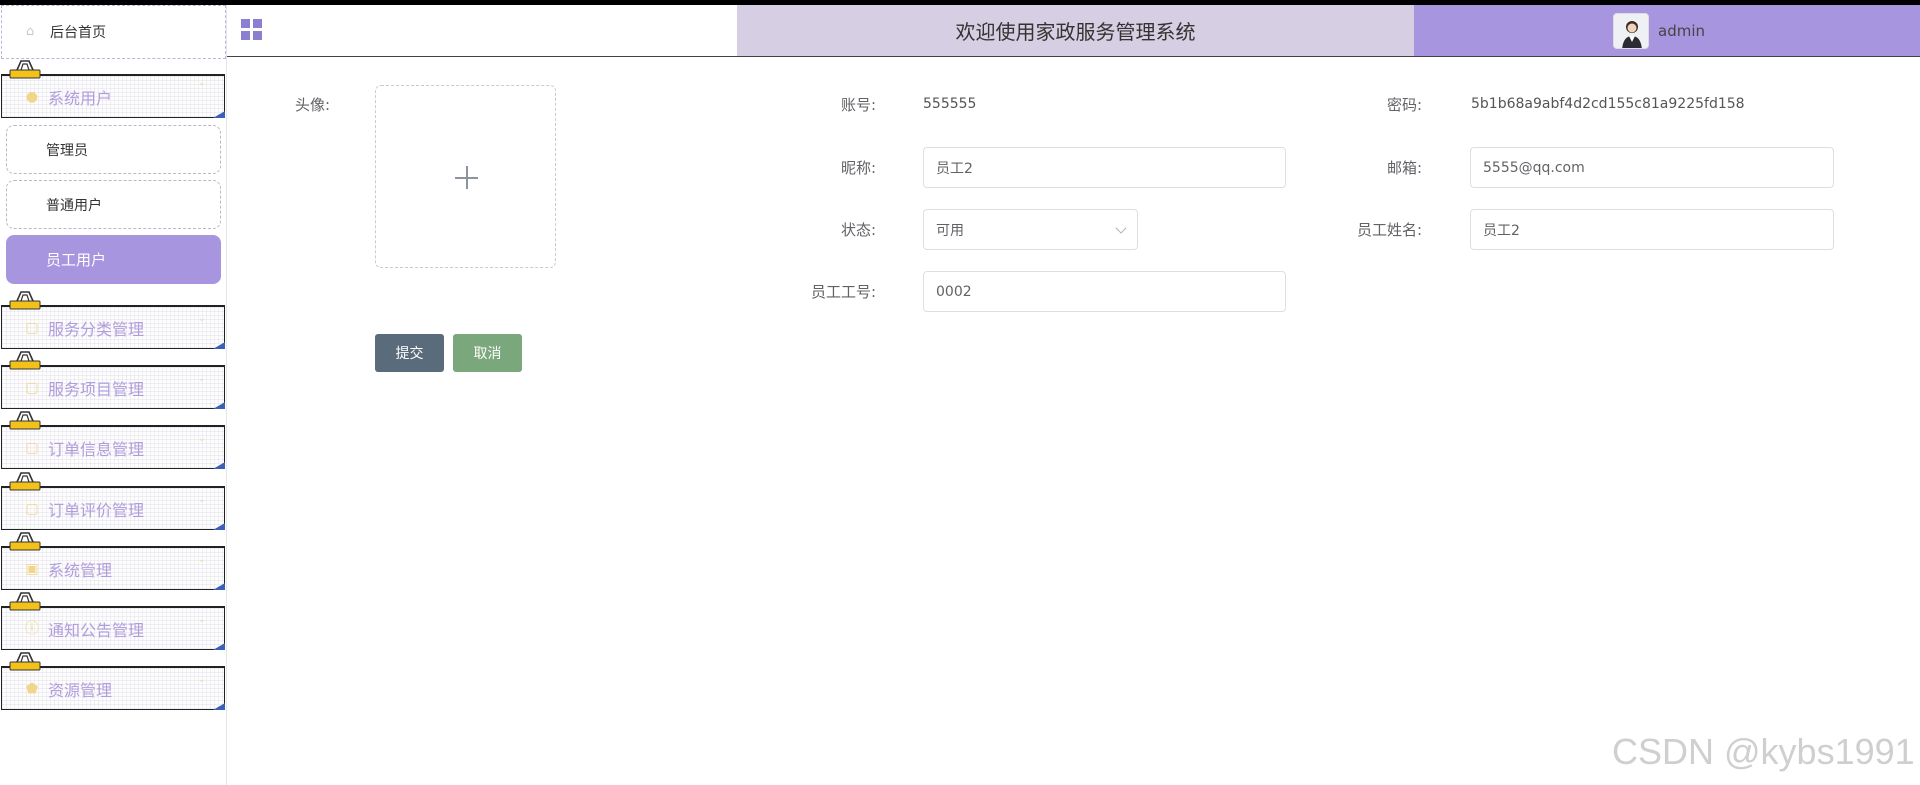 The width and height of the screenshot is (1920, 785). What do you see at coordinates (32, 96) in the screenshot?
I see `user-icon: ●` at bounding box center [32, 96].